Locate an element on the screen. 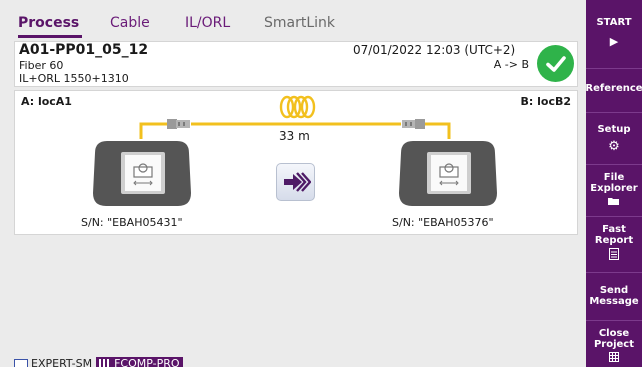 This screenshot has height=367, width=642. tab-bar: Process Cable IL/ORL SmartLink is located at coordinates (297, 19).